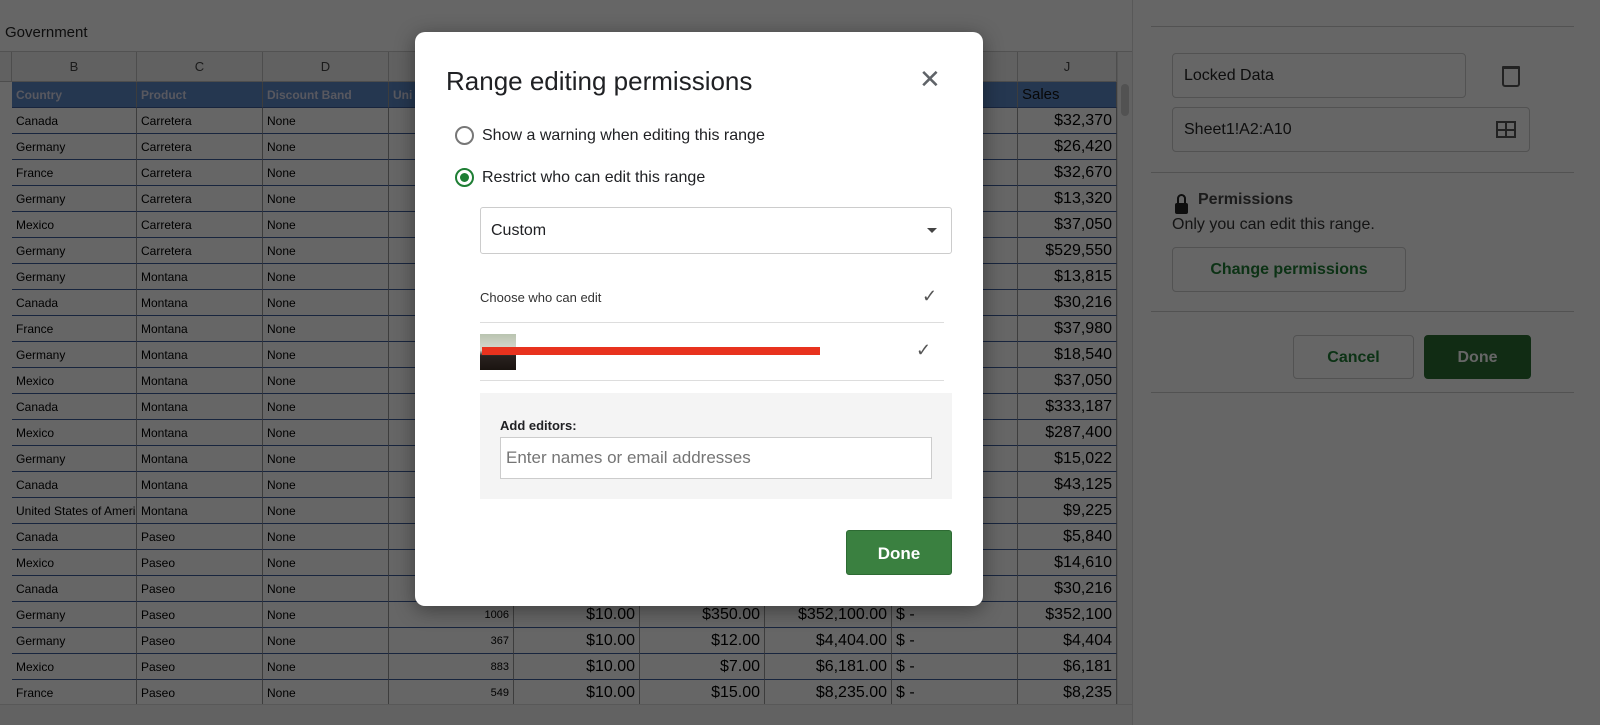 This screenshot has width=1600, height=725. What do you see at coordinates (566, 714) in the screenshot?
I see `horizontal-scrollbar` at bounding box center [566, 714].